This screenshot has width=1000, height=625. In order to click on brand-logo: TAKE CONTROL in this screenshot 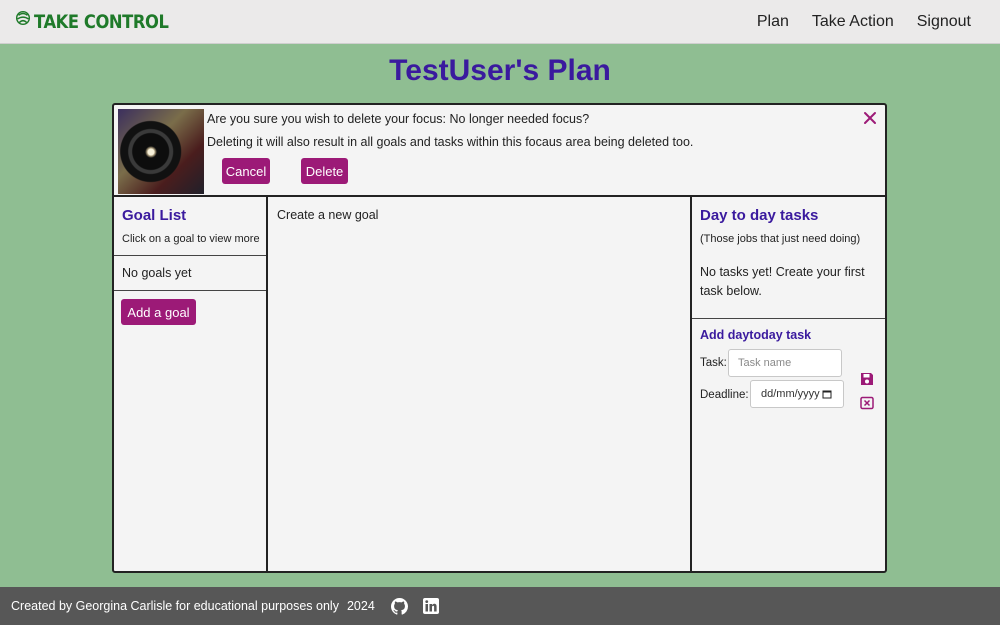, I will do `click(102, 22)`.